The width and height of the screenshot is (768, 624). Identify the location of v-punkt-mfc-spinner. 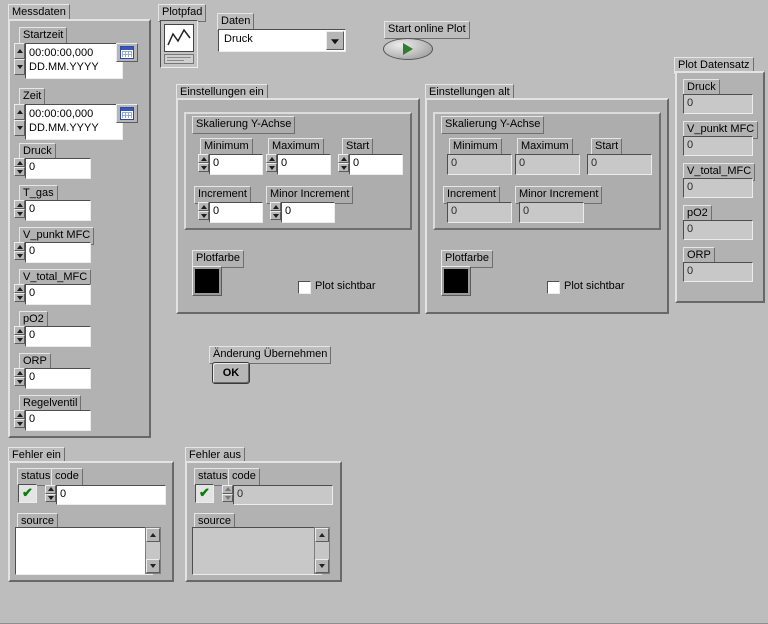
(19, 251).